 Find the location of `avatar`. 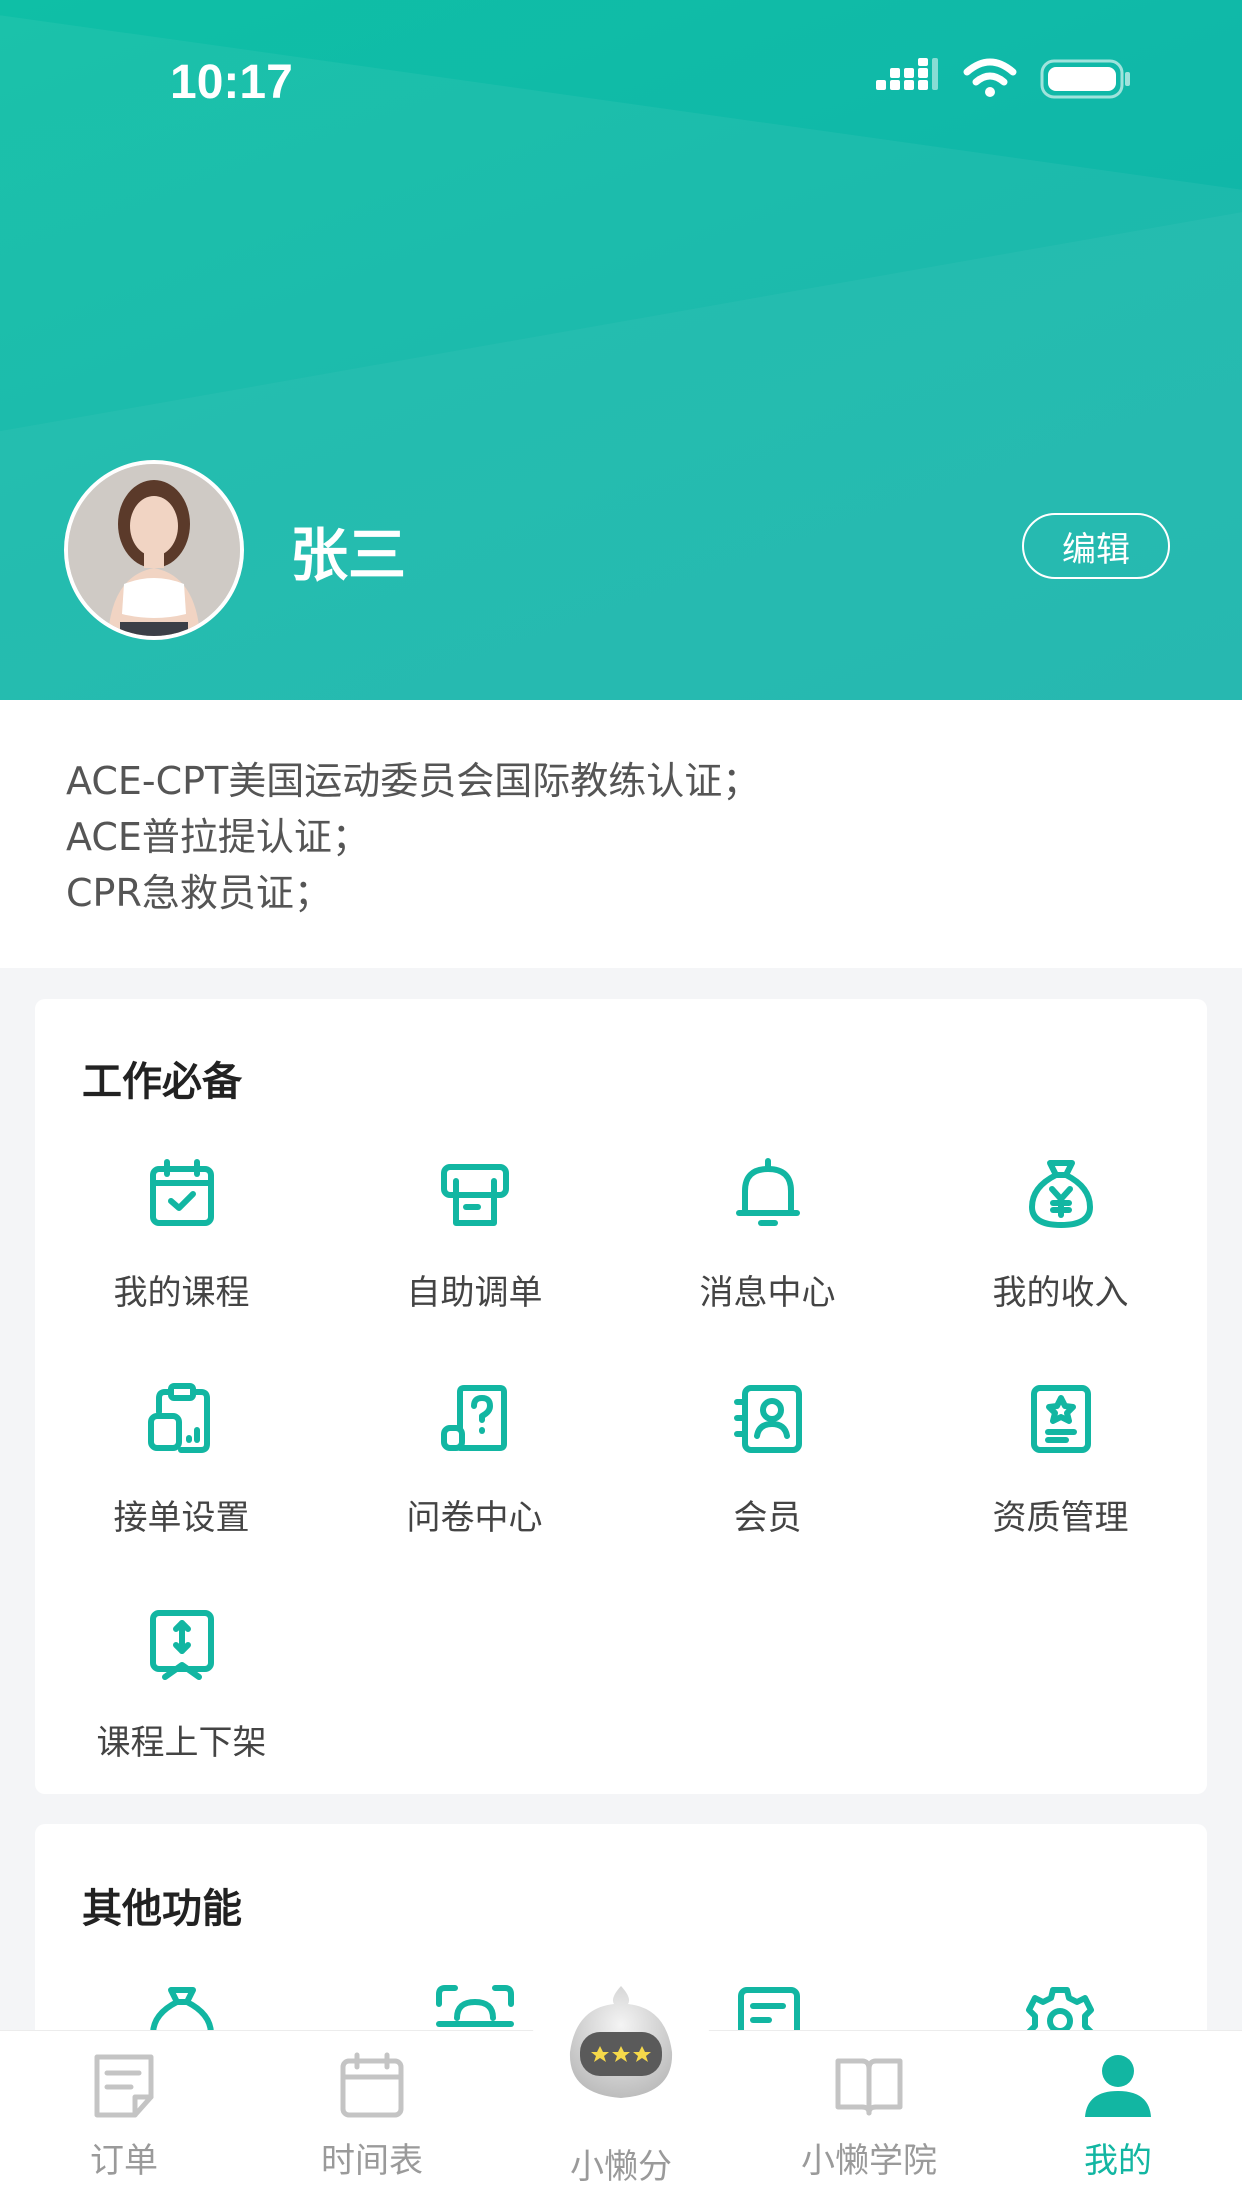

avatar is located at coordinates (154, 550).